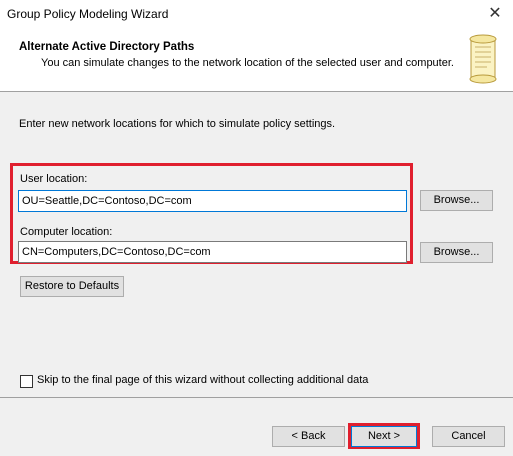 The image size is (513, 456). I want to click on cancel-button: Cancel, so click(468, 436).